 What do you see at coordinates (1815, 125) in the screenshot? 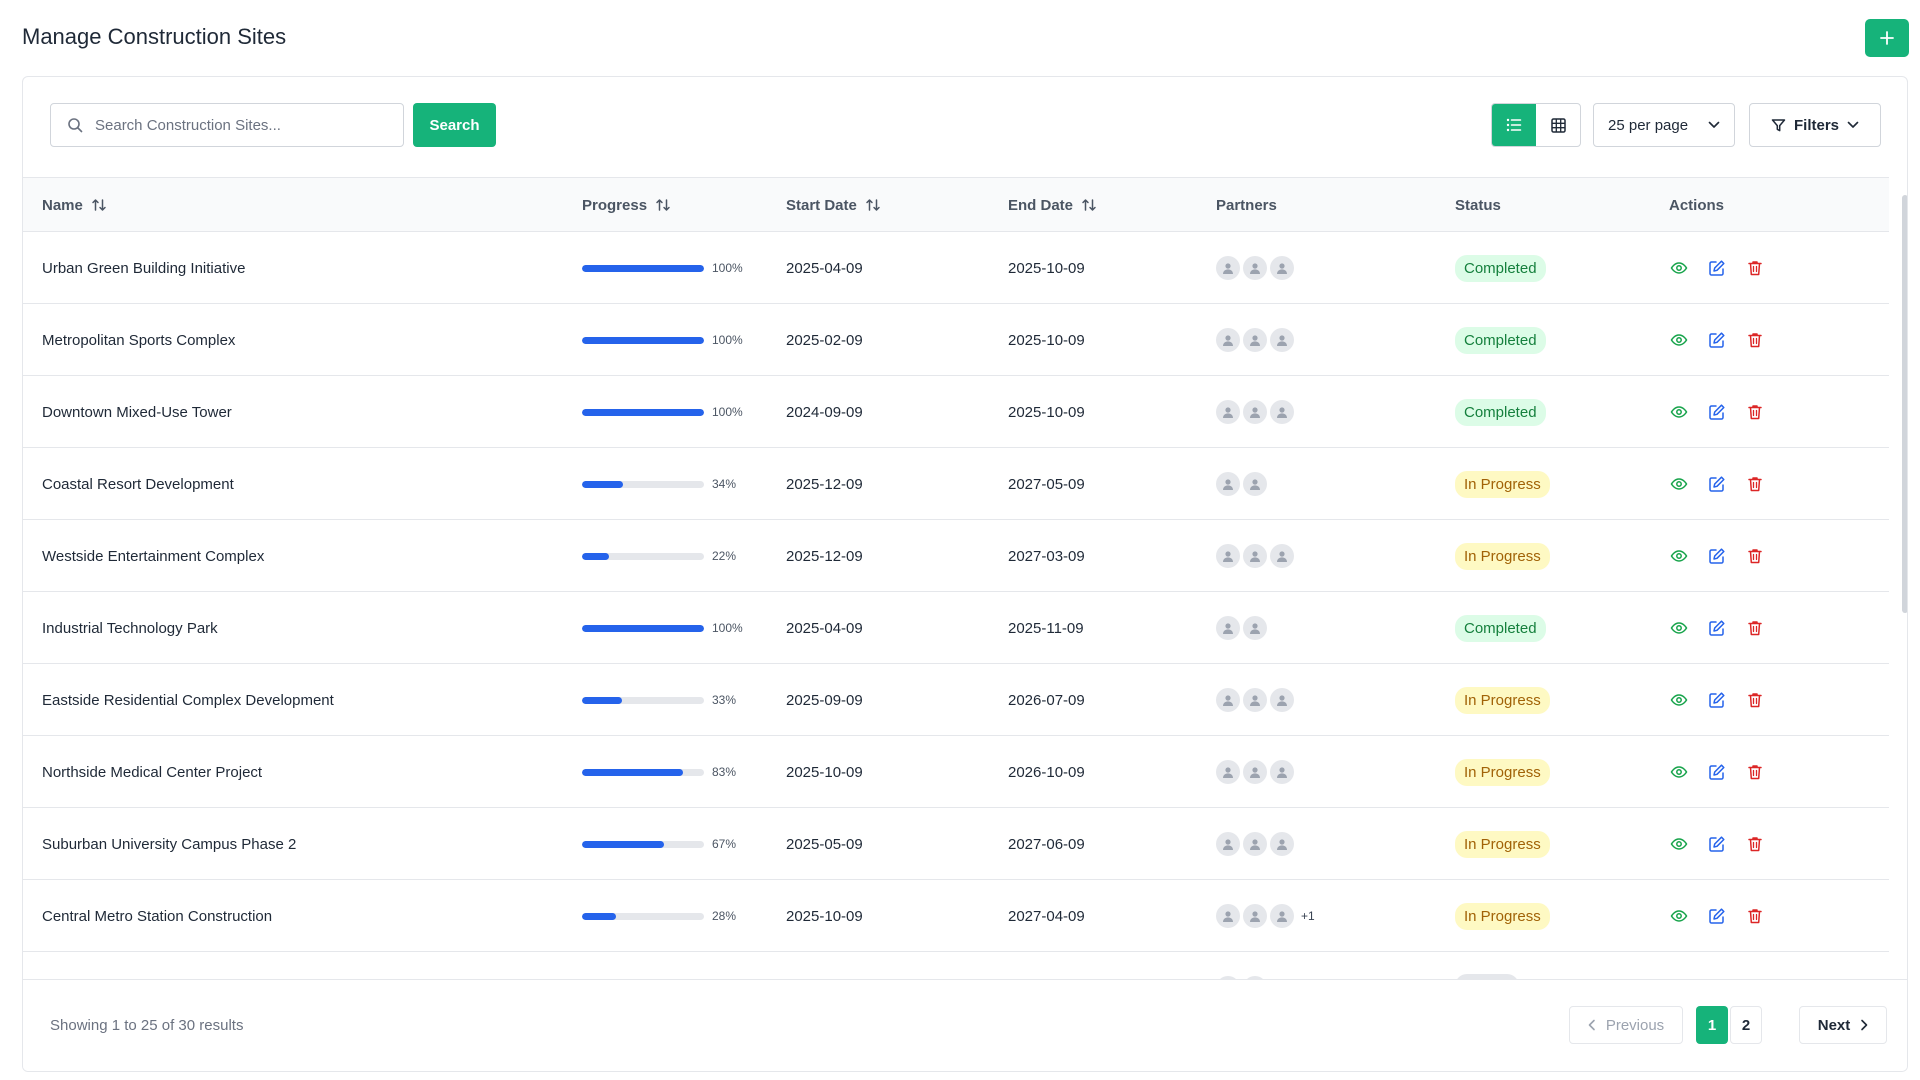
I see `filters-button: Filters` at bounding box center [1815, 125].